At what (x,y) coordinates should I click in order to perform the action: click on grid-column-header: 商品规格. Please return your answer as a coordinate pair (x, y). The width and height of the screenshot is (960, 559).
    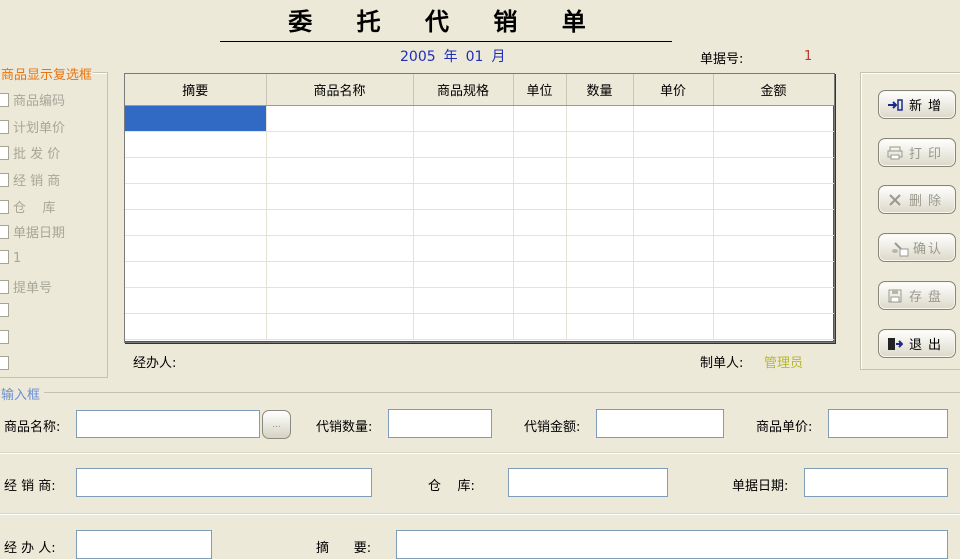
    Looking at the image, I should click on (463, 90).